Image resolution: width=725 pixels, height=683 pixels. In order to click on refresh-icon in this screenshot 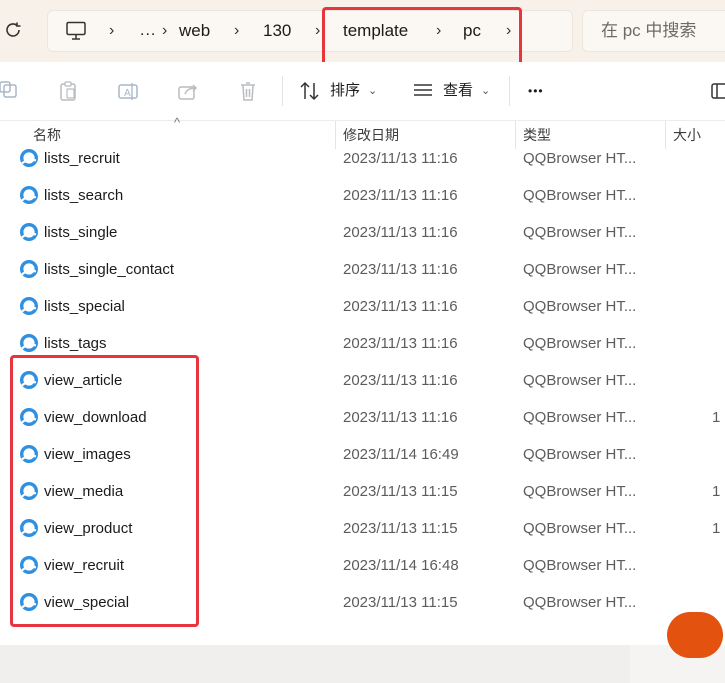, I will do `click(13, 30)`.